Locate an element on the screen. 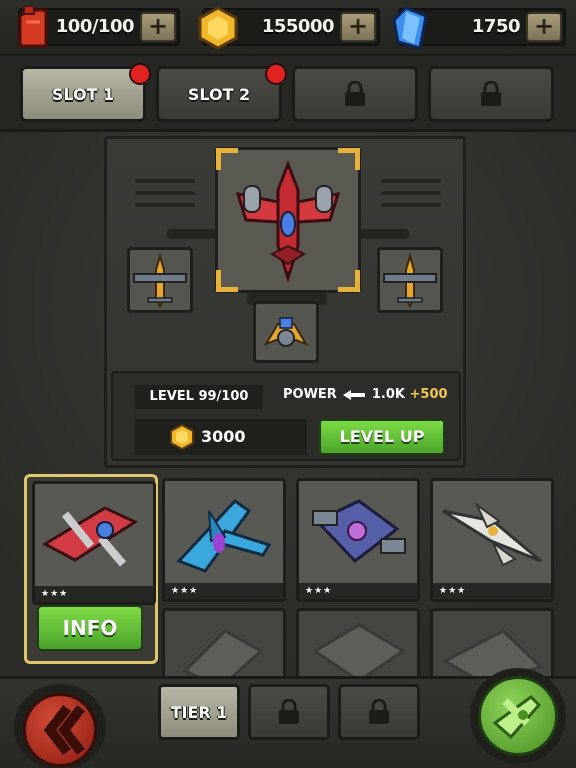 Image resolution: width=576 pixels, height=768 pixels. add-fuel-button: + is located at coordinates (158, 27).